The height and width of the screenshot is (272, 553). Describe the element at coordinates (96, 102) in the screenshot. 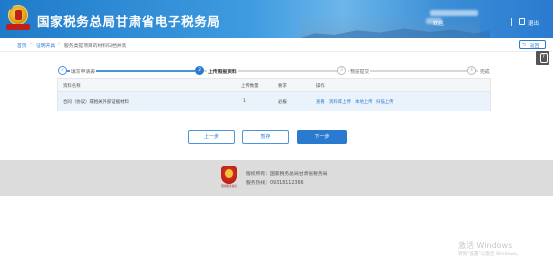

I see `material-name-cell: 合同（协议）或相关外部证据材料` at that location.